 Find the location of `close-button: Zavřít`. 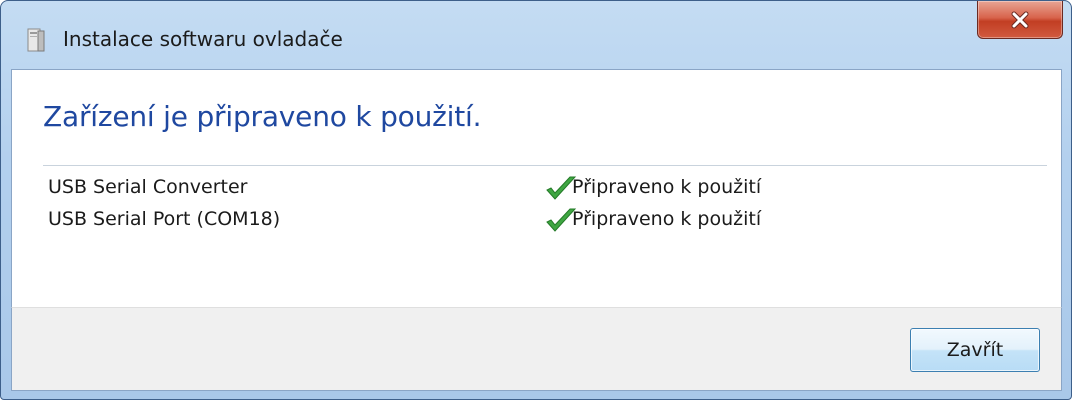

close-button: Zavřít is located at coordinates (975, 350).